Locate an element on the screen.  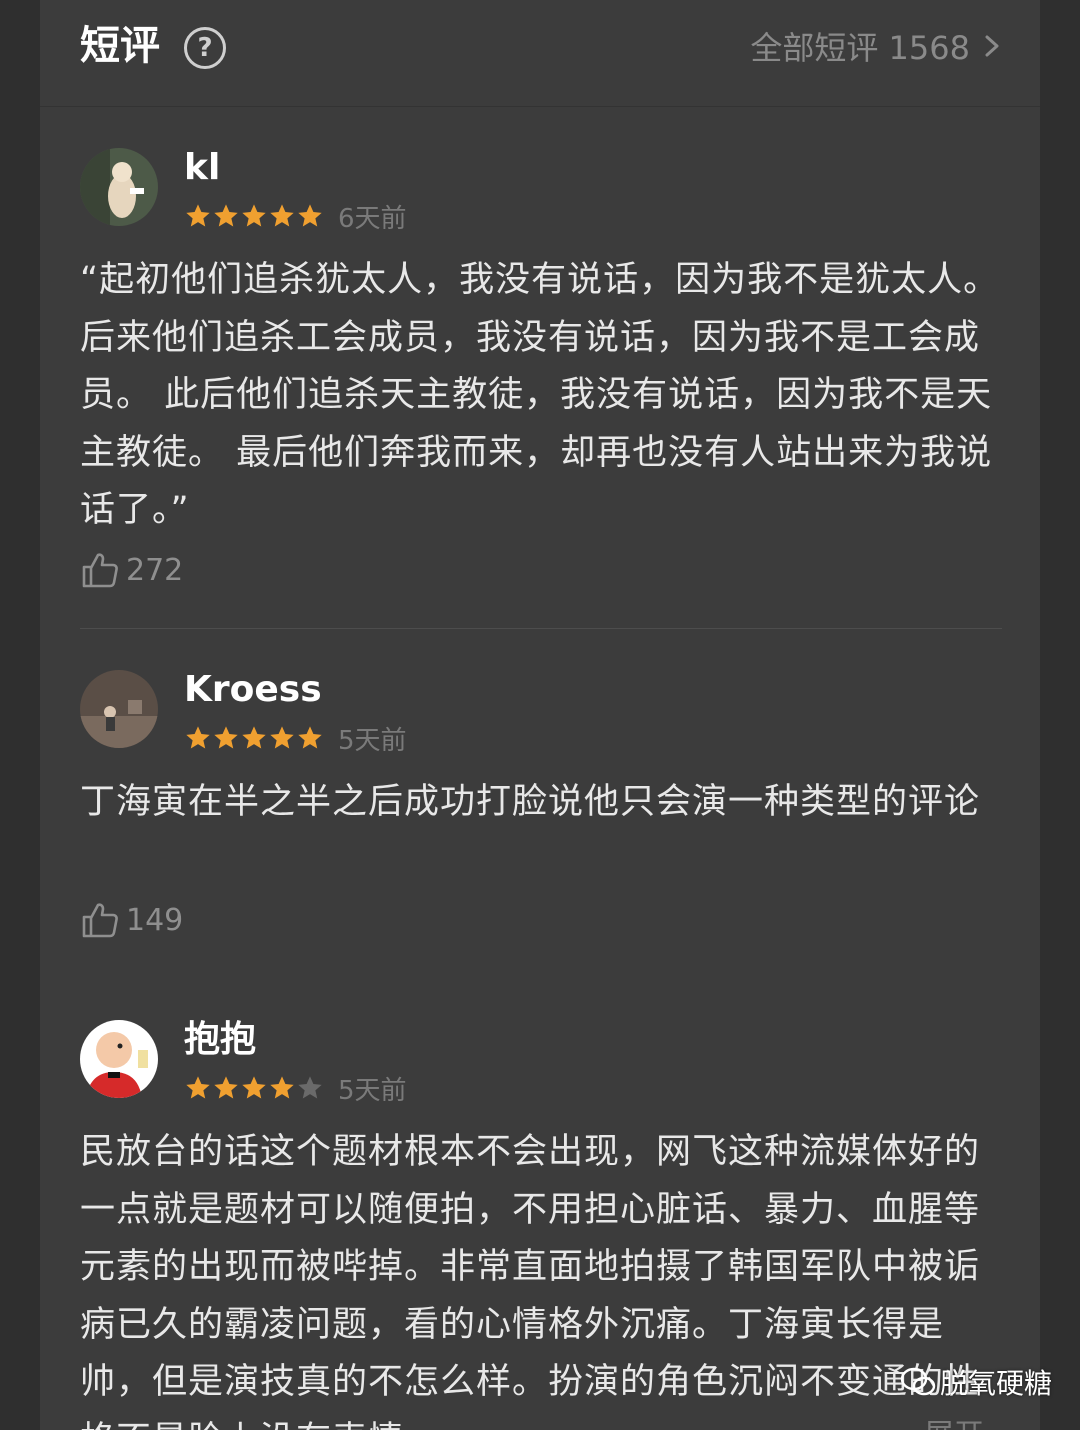
review-time: 6天前 is located at coordinates (372, 218).